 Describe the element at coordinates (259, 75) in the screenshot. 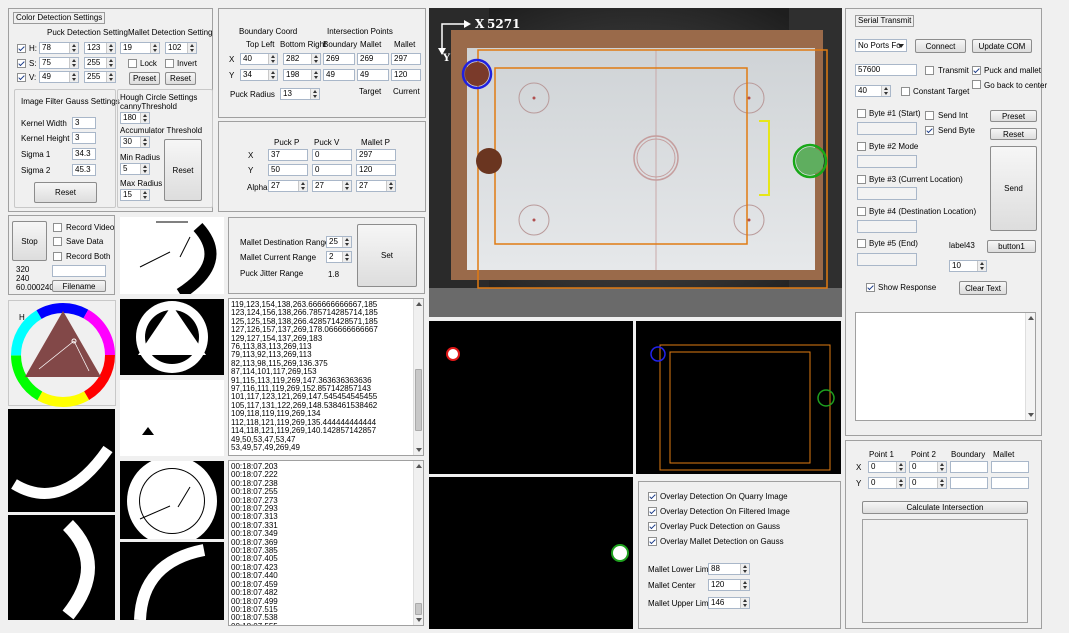

I see `y-top-left-spinner: 34` at that location.